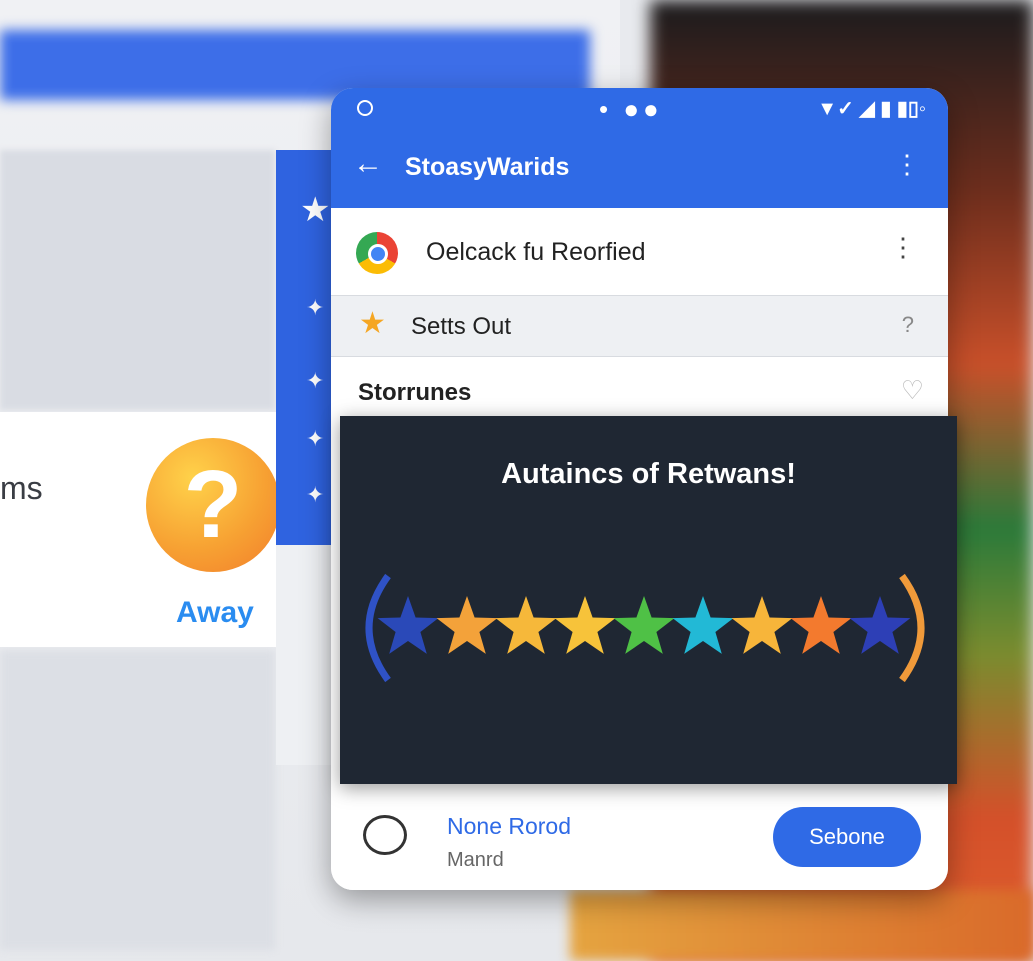 The height and width of the screenshot is (961, 1033). Describe the element at coordinates (385, 835) in the screenshot. I see `chat-bubble-icon` at that location.